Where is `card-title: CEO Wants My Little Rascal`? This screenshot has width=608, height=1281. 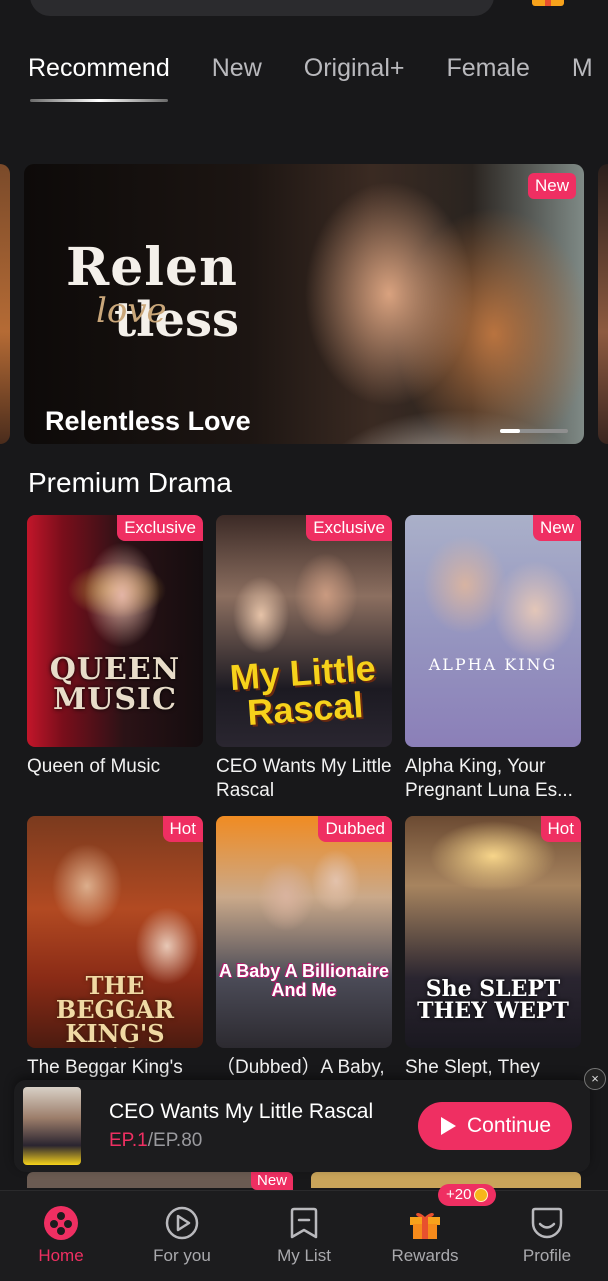
card-title: CEO Wants My Little Rascal is located at coordinates (304, 778).